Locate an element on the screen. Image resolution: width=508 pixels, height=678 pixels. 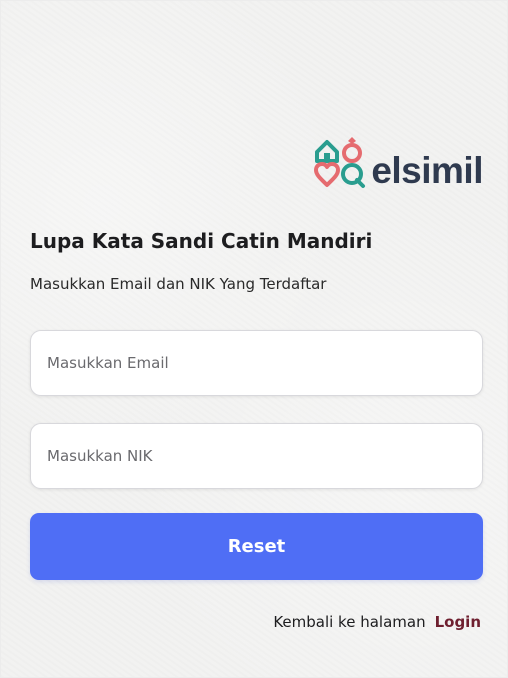
nik-input is located at coordinates (256, 456).